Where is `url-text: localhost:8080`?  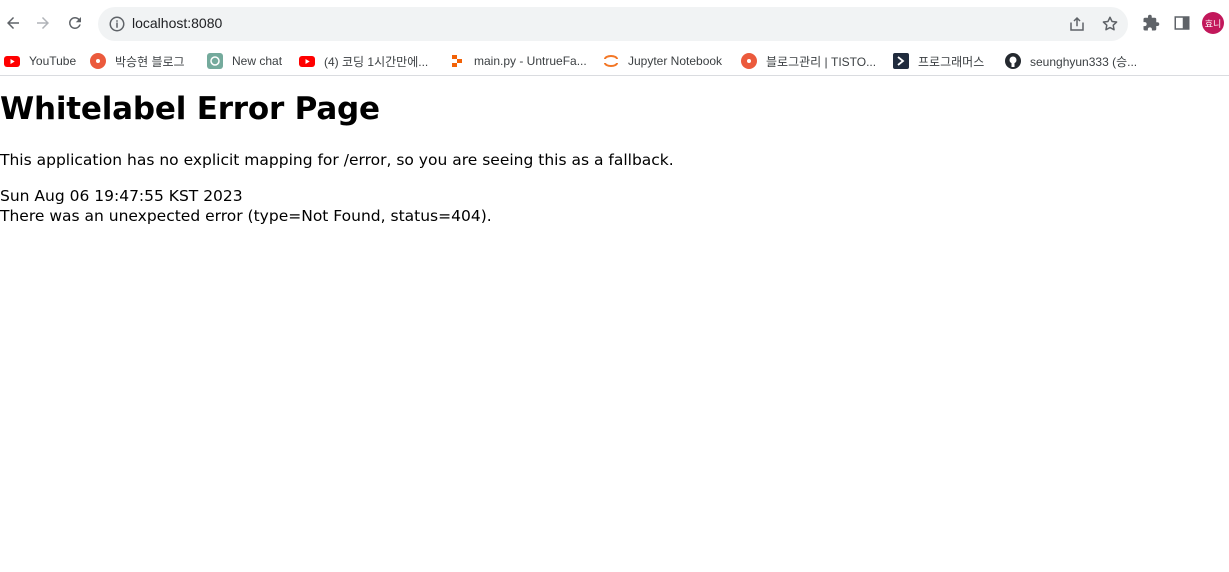
url-text: localhost:8080 is located at coordinates (177, 23).